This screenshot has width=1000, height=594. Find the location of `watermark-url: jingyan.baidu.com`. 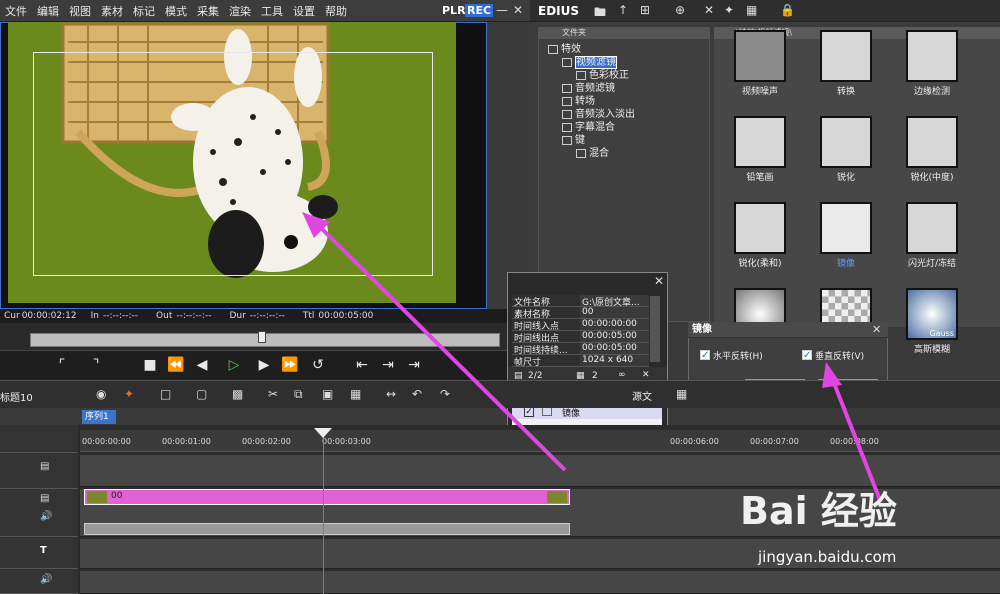

watermark-url: jingyan.baidu.com is located at coordinates (827, 557).